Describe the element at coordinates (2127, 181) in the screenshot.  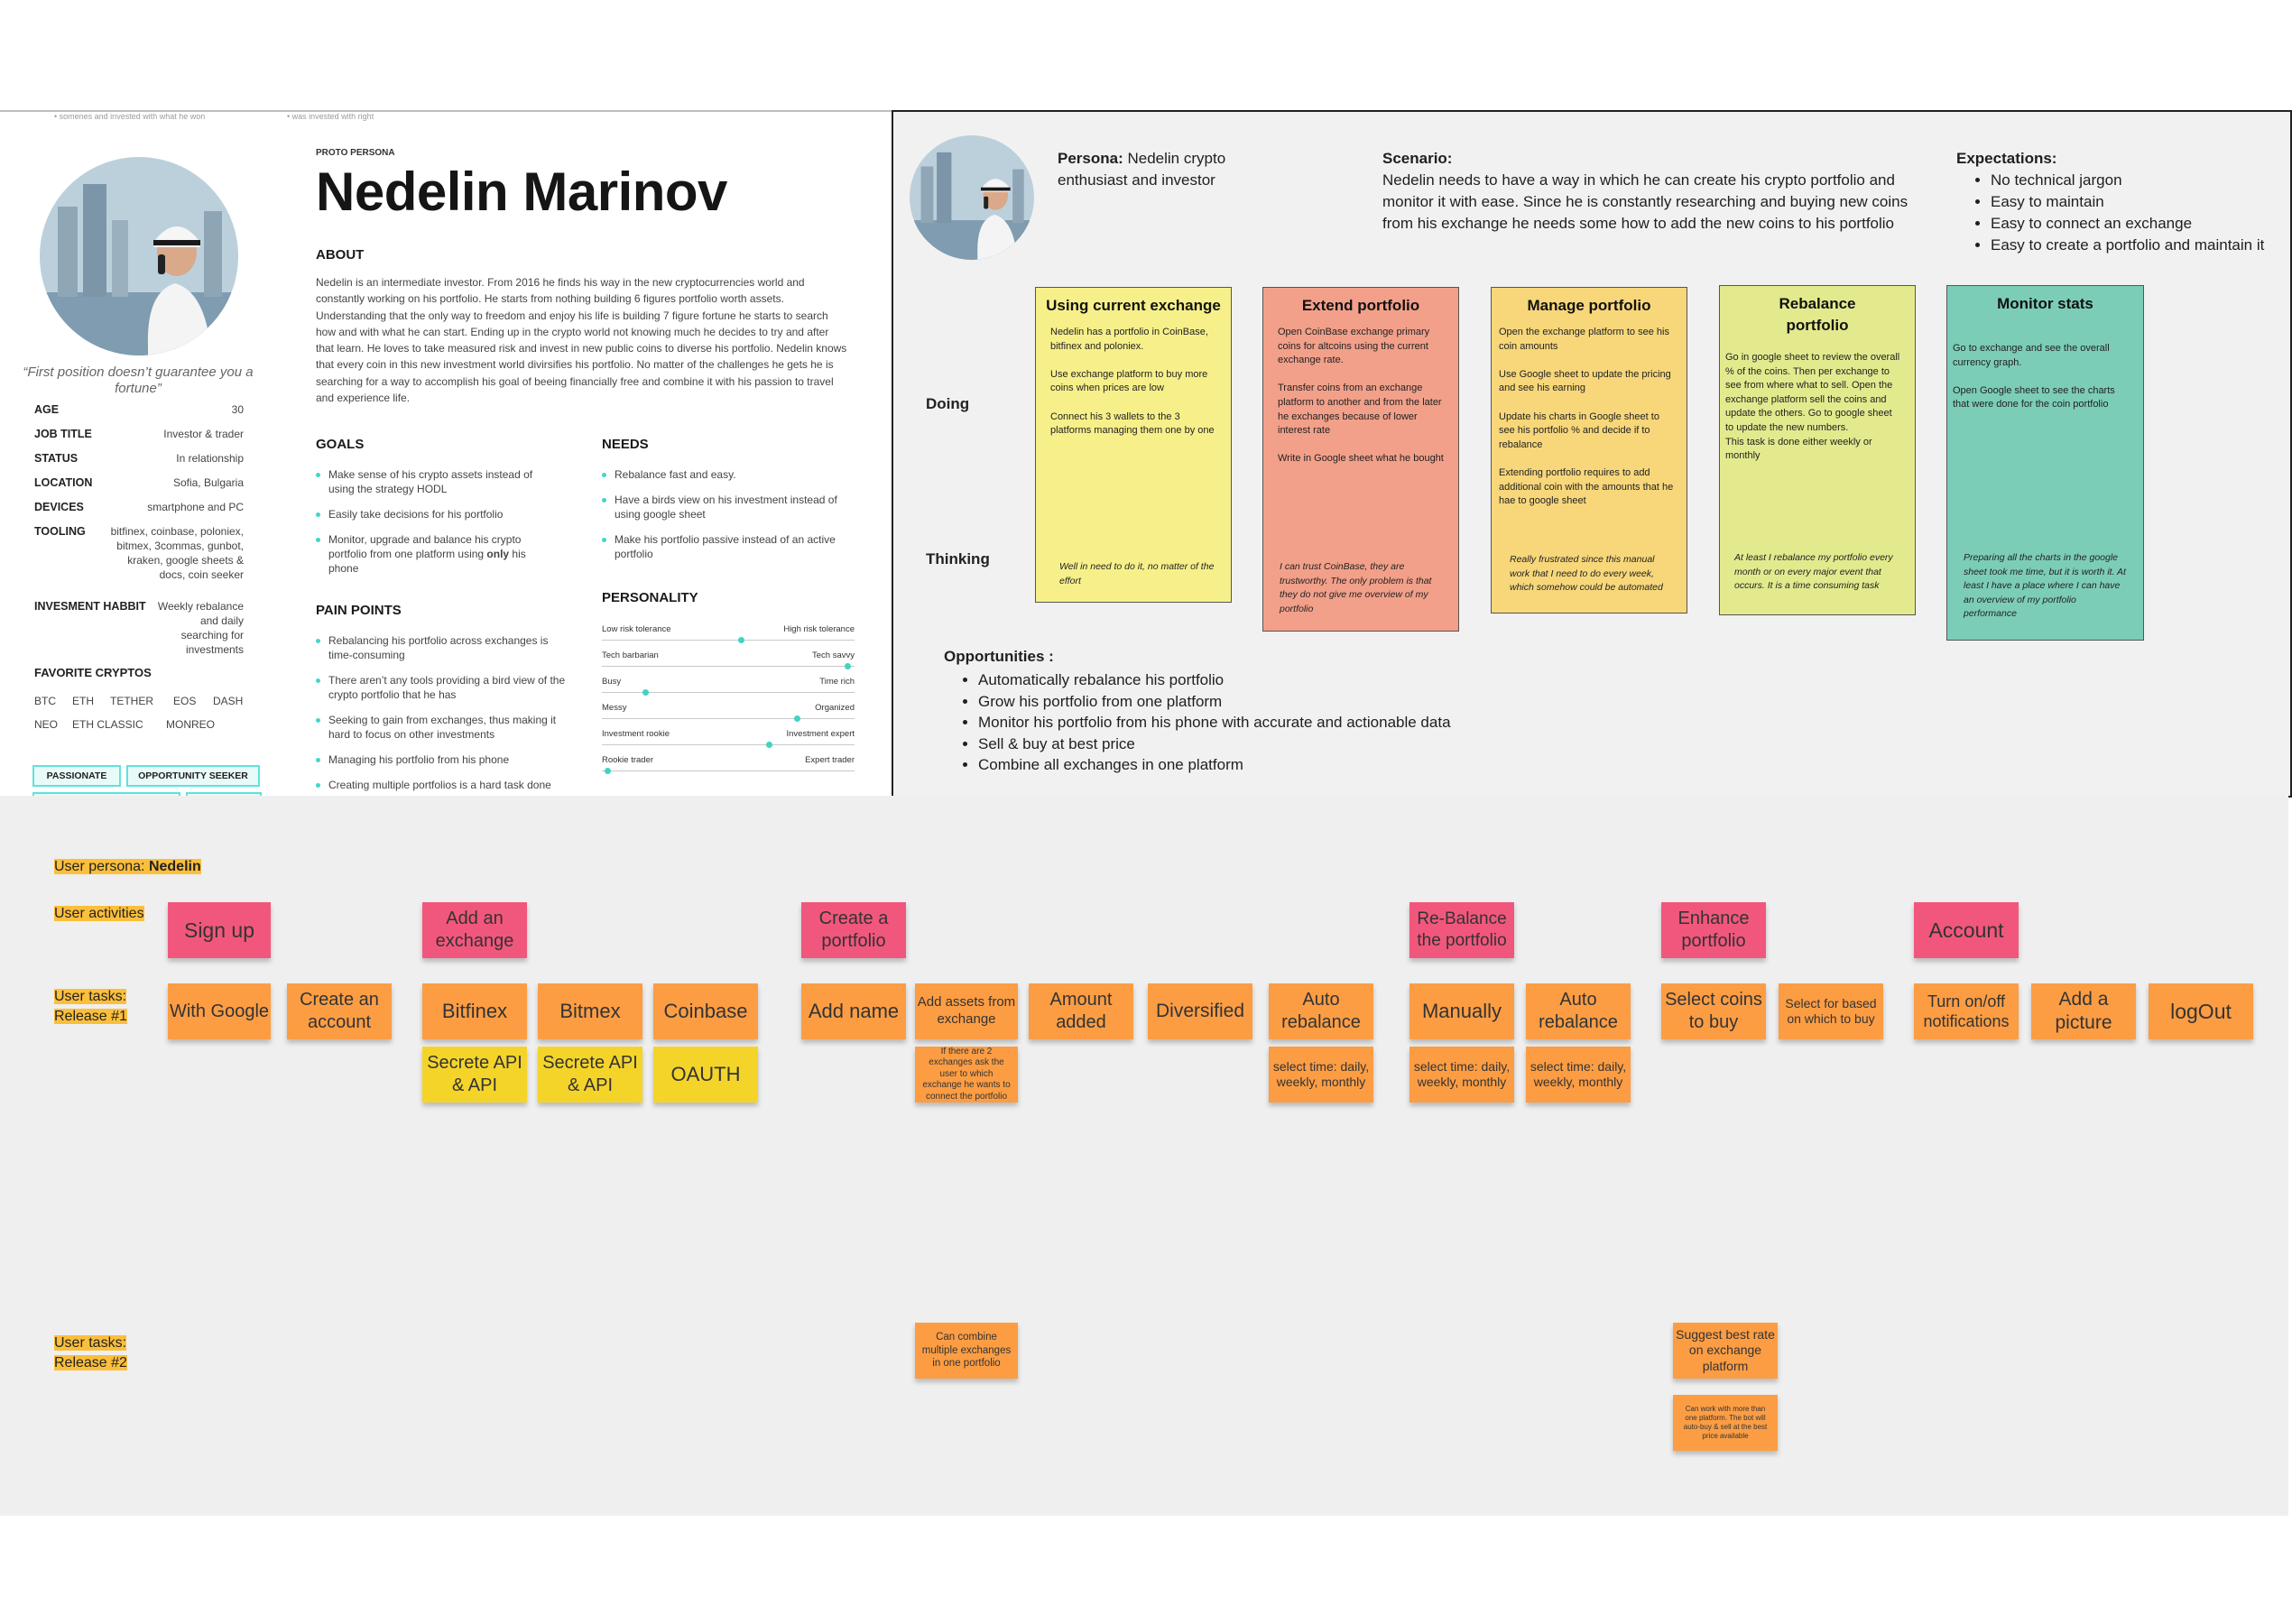
I see `expectation-item: No technical jargon` at that location.